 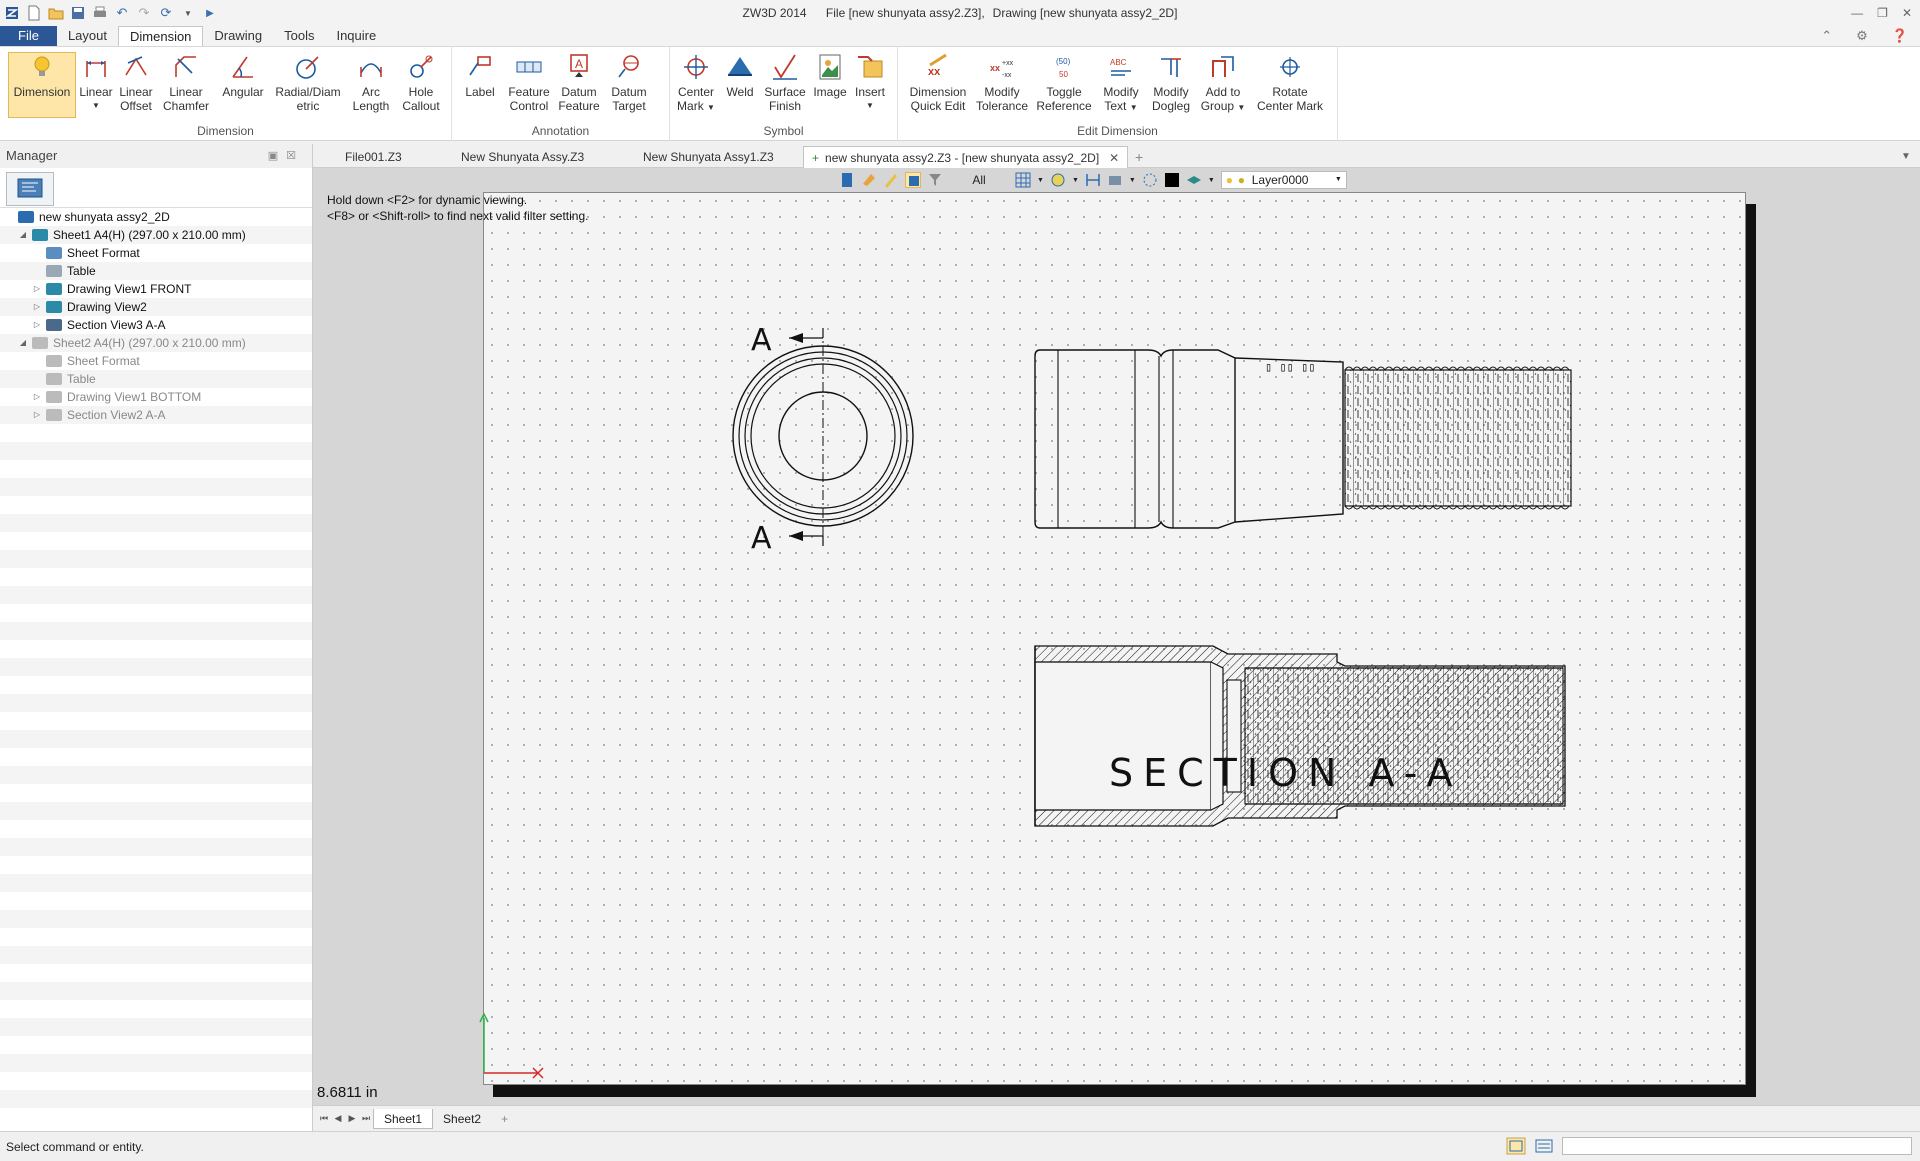 What do you see at coordinates (156, 307) in the screenshot?
I see `tree-item: ▷ Drawing View2` at bounding box center [156, 307].